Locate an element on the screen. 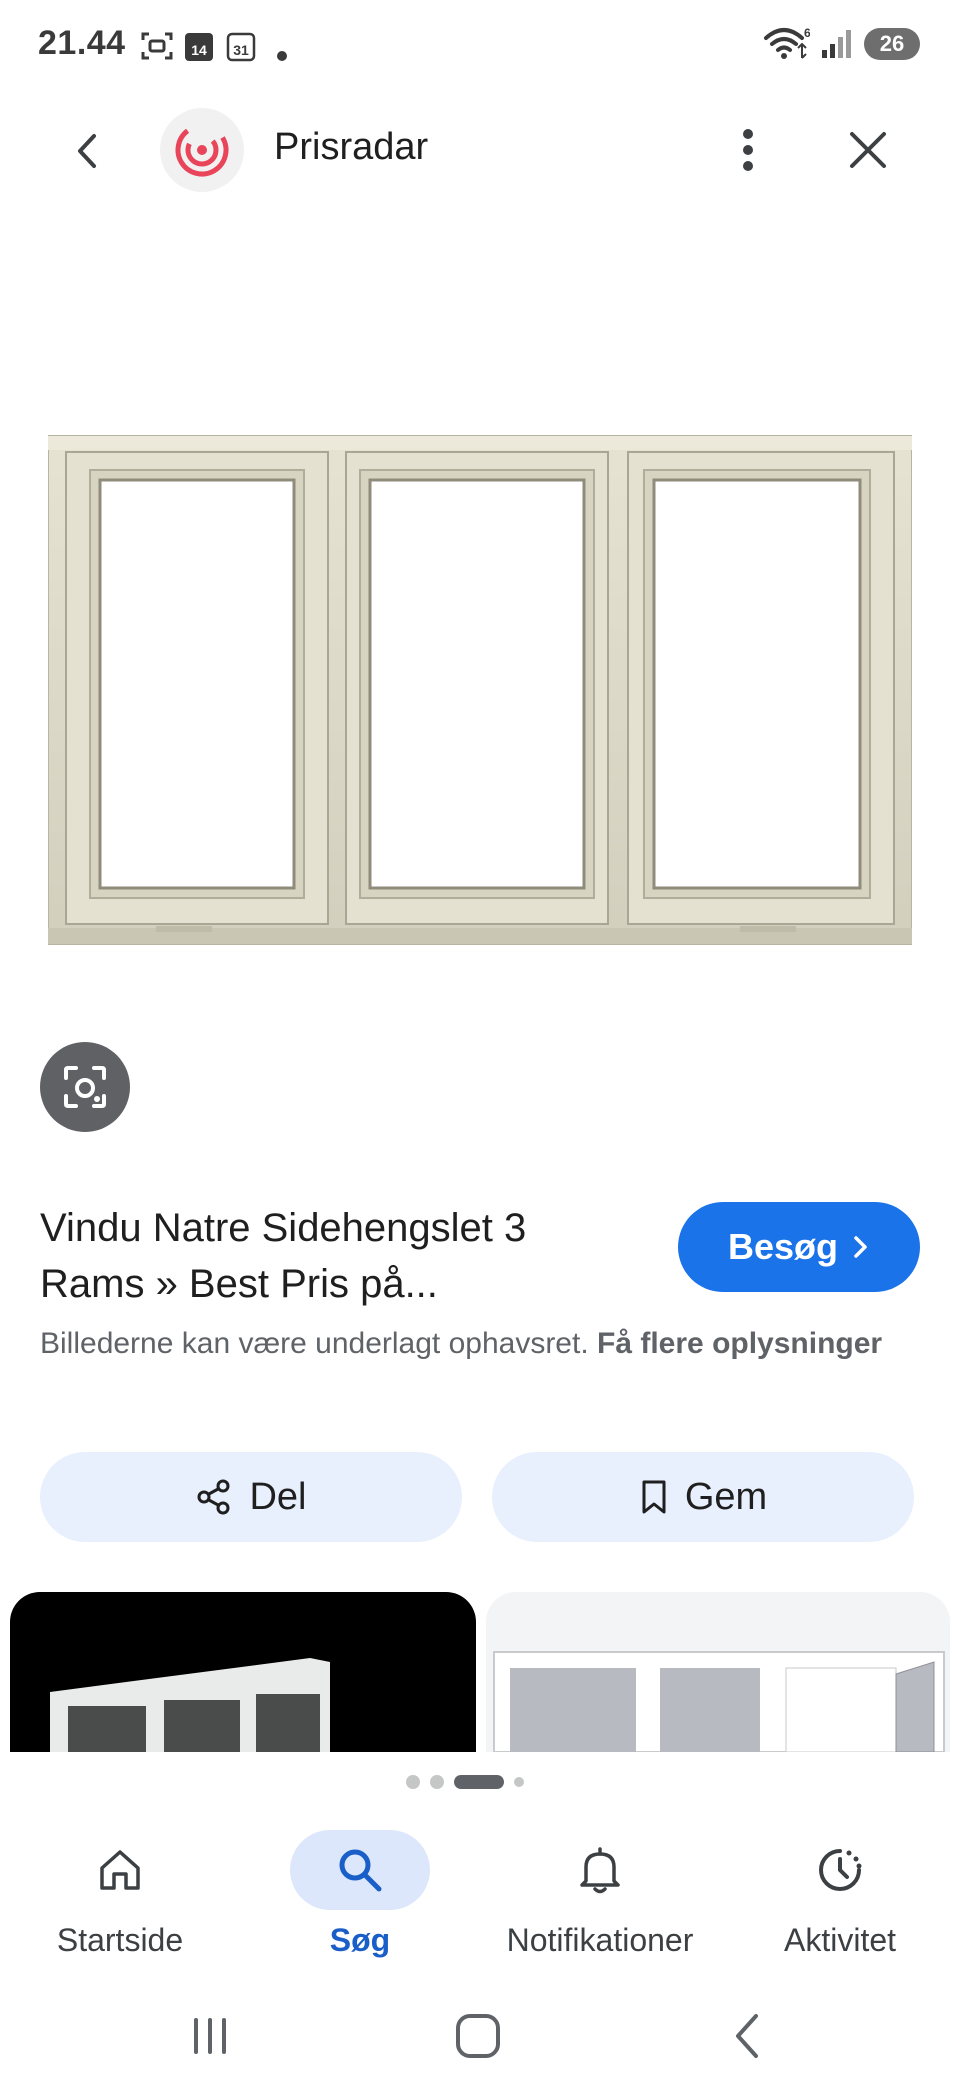 Image resolution: width=960 pixels, height=2080 pixels. window-sash-left is located at coordinates (197, 691).